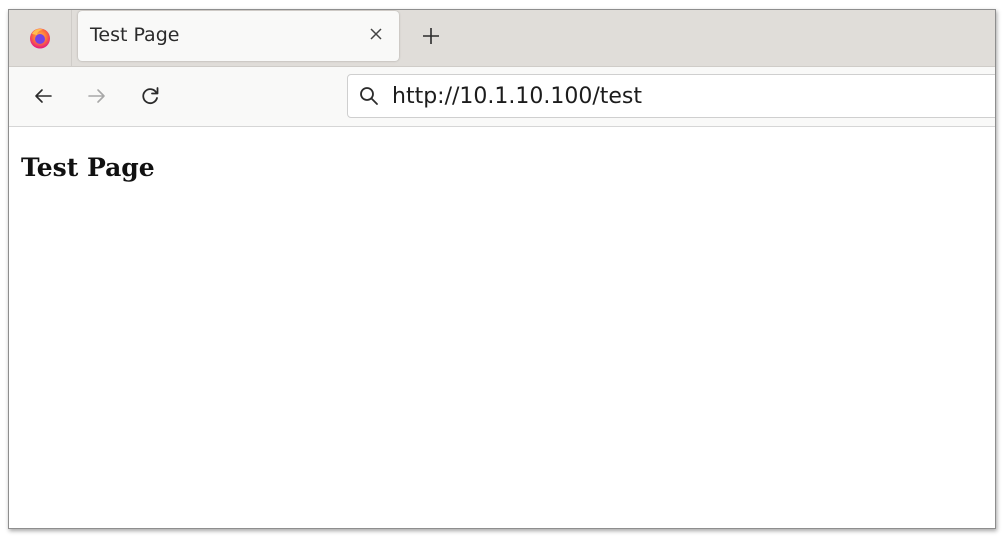 Image resolution: width=1006 pixels, height=542 pixels. I want to click on reload-button, so click(150, 96).